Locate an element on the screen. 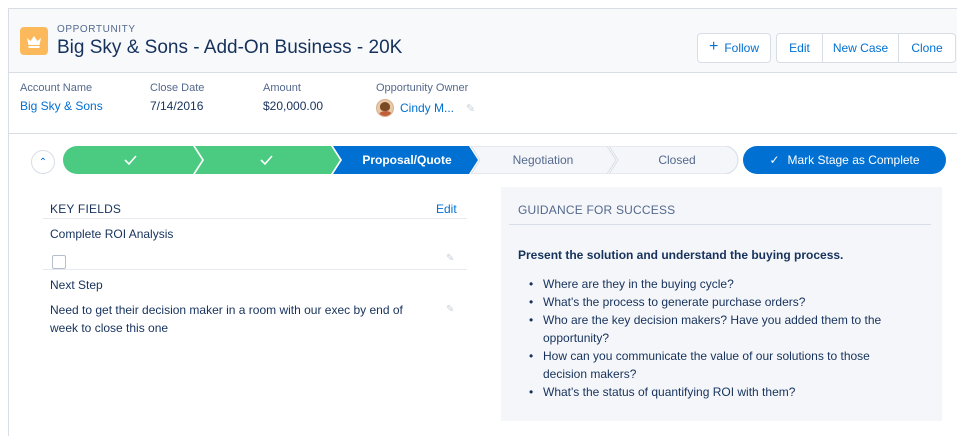 This screenshot has width=957, height=436. follow-button: + Follow is located at coordinates (734, 48).